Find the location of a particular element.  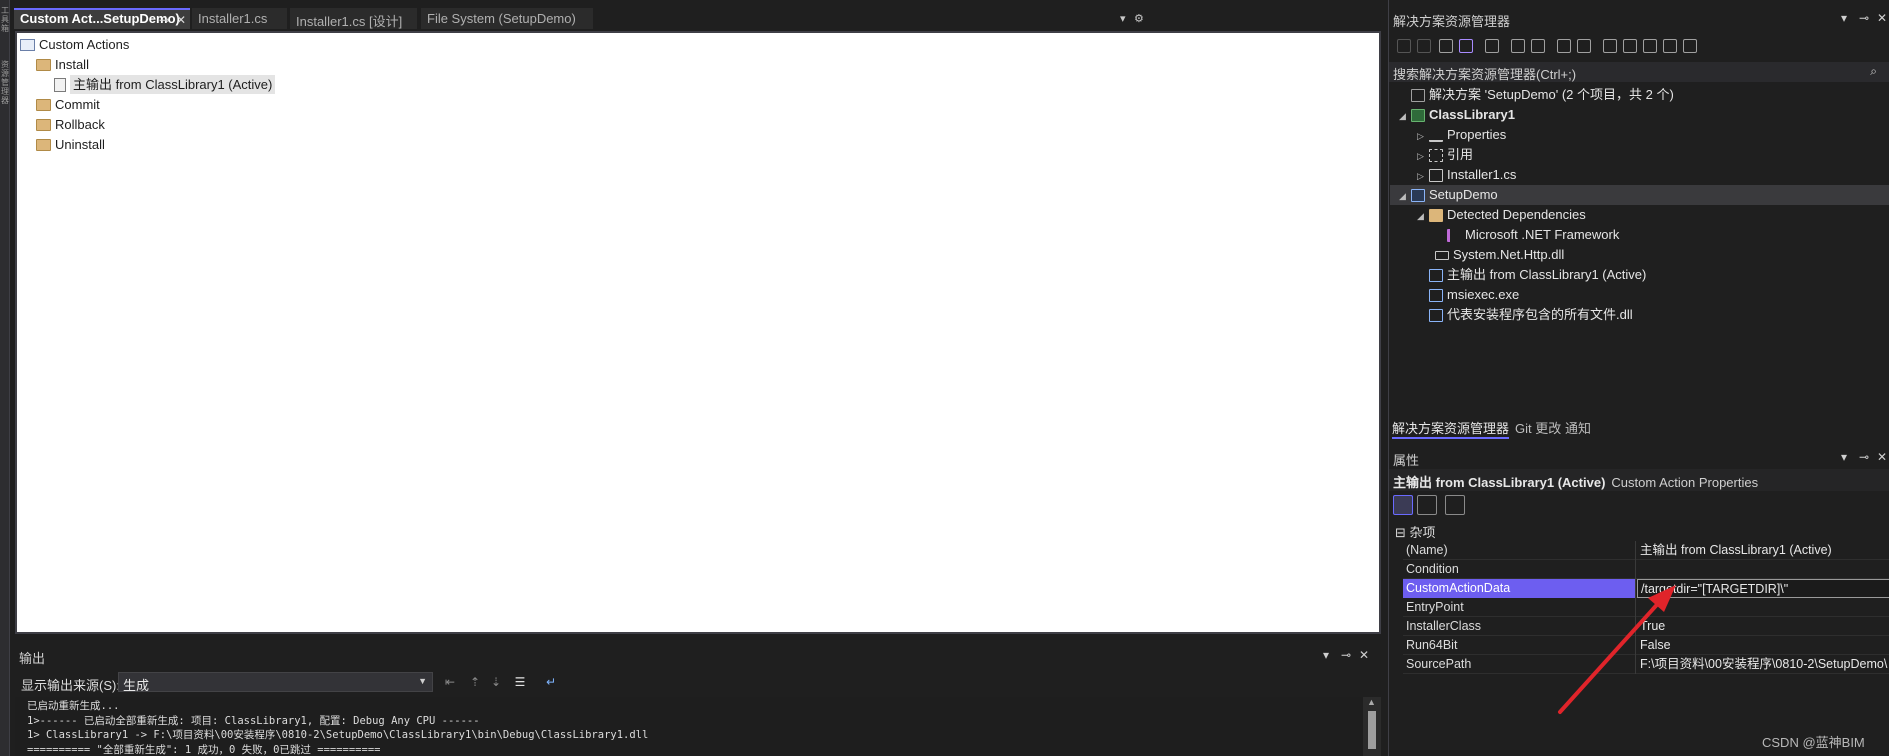

collapse-all-icon is located at coordinates (1538, 46).